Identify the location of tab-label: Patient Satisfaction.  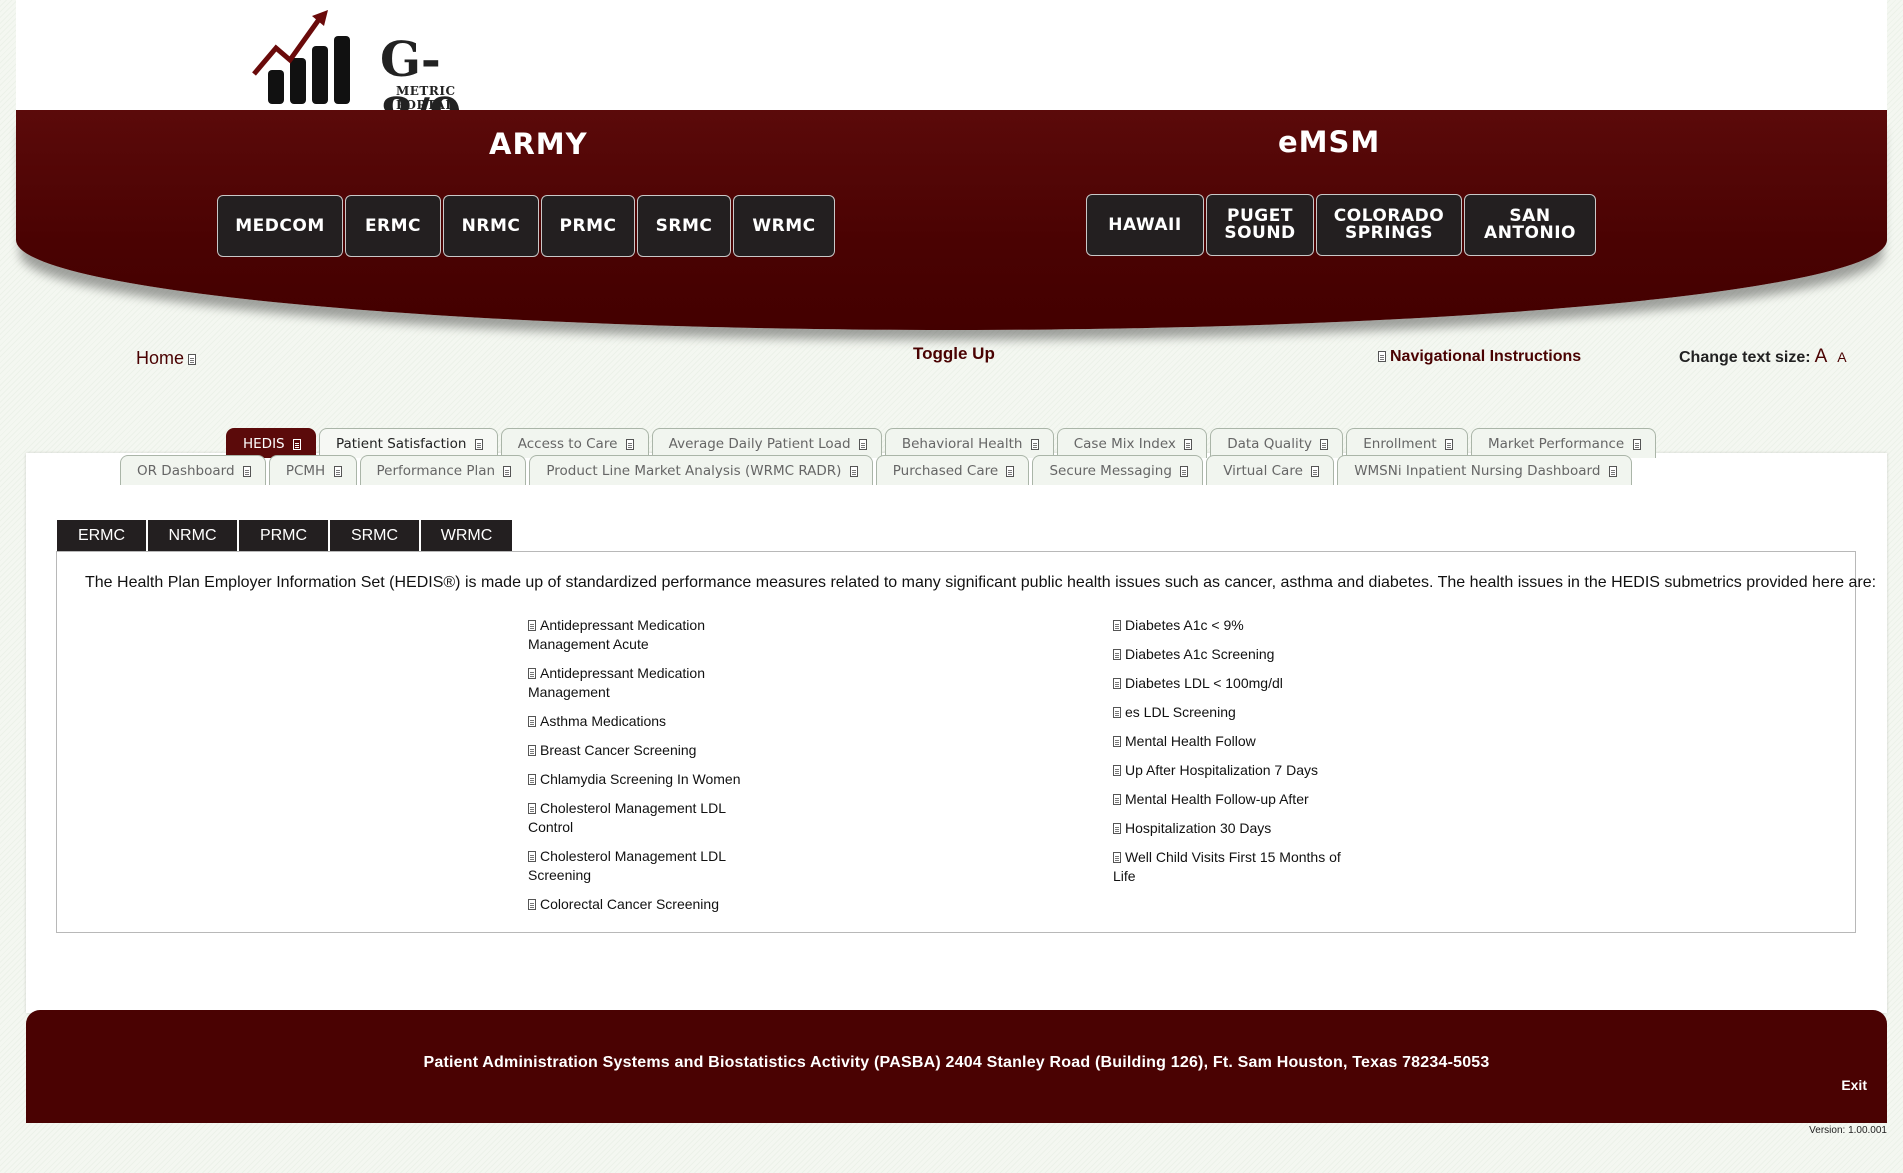
(401, 444).